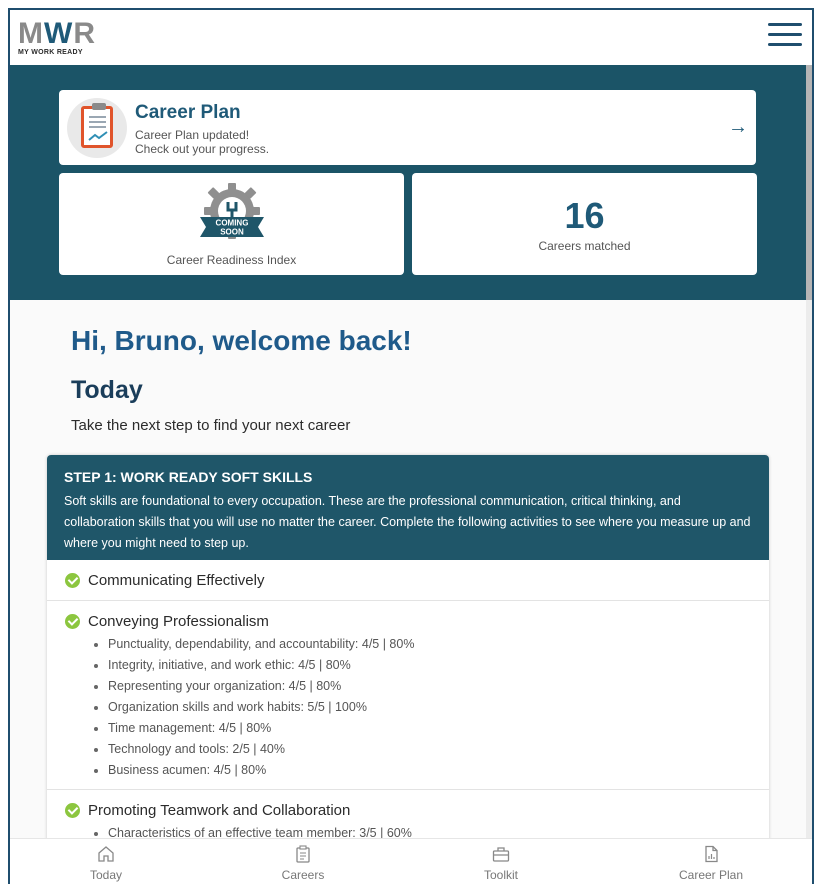  What do you see at coordinates (411, 37) in the screenshot?
I see `top-bar: MWR MY WORK READY` at bounding box center [411, 37].